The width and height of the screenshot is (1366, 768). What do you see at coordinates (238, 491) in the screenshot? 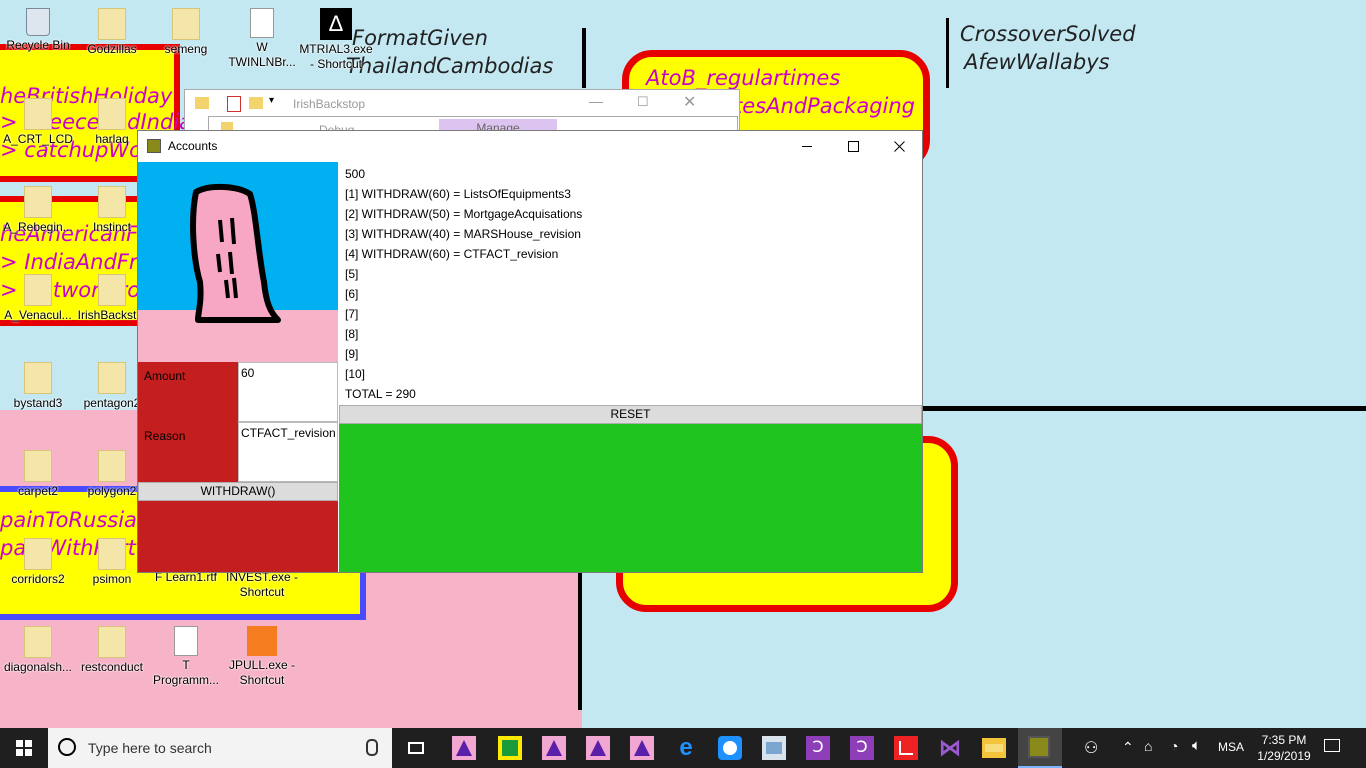
I see `withdraw-button: WITHDRAW()` at bounding box center [238, 491].